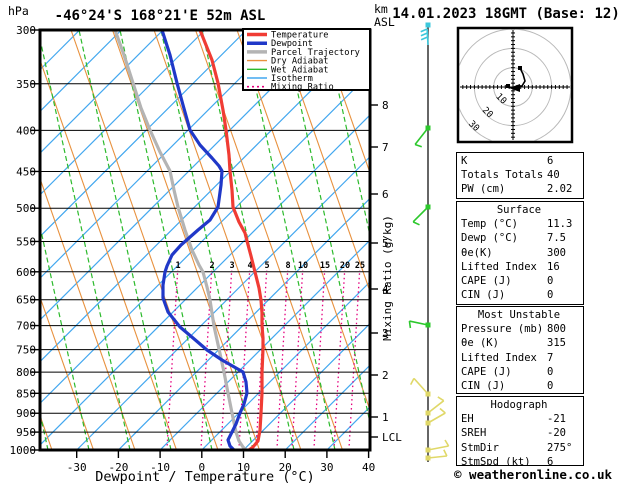  What do you see at coordinates (303, 266) in the screenshot?
I see `mixing-ratio-label: 10` at bounding box center [303, 266].